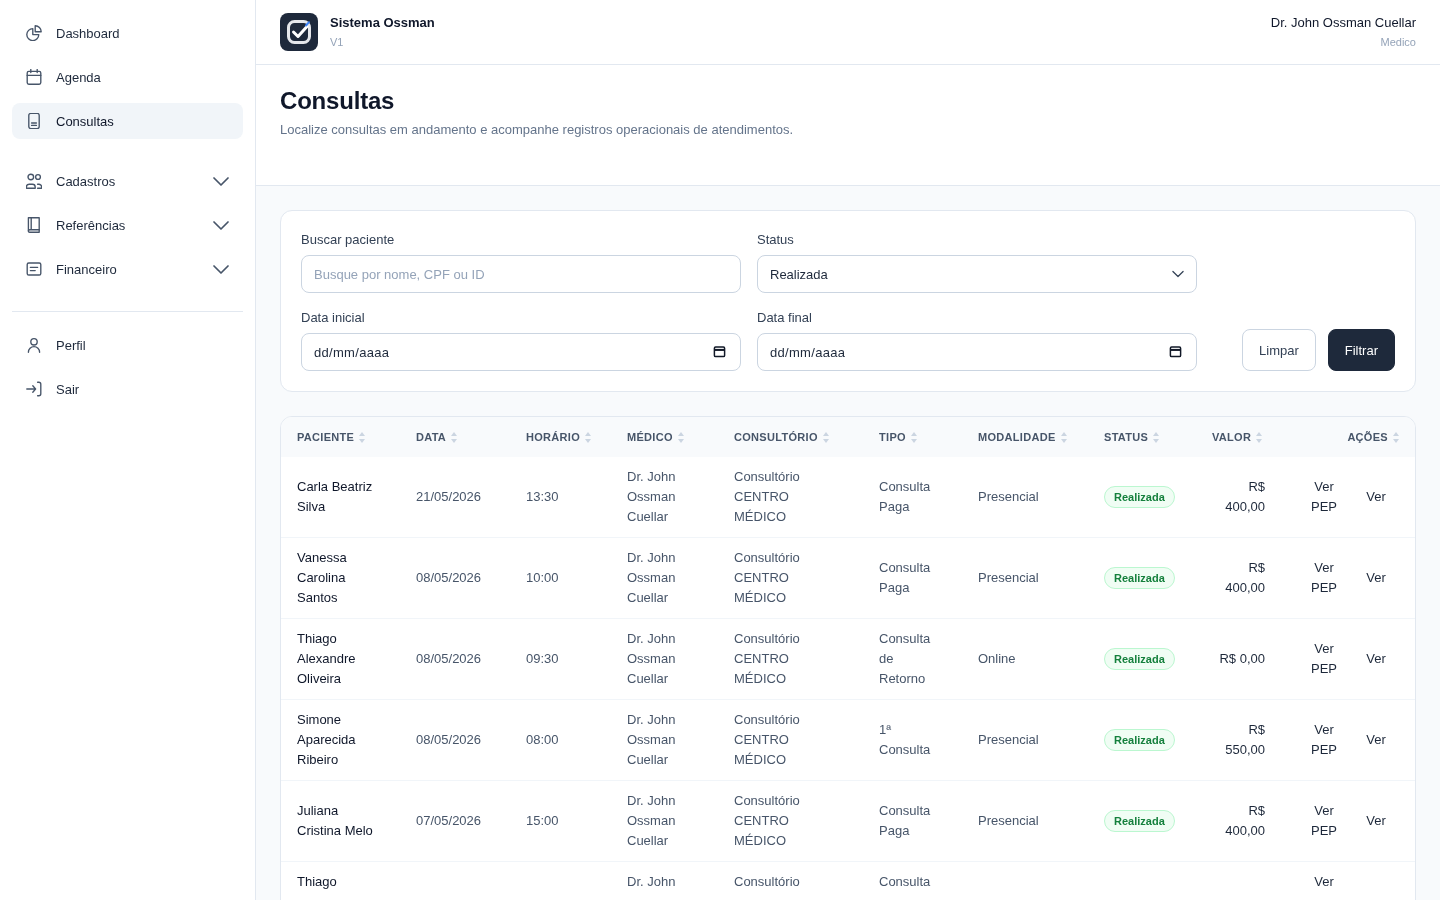 The height and width of the screenshot is (900, 1440). What do you see at coordinates (337, 101) in the screenshot?
I see `page-title: Consultas` at bounding box center [337, 101].